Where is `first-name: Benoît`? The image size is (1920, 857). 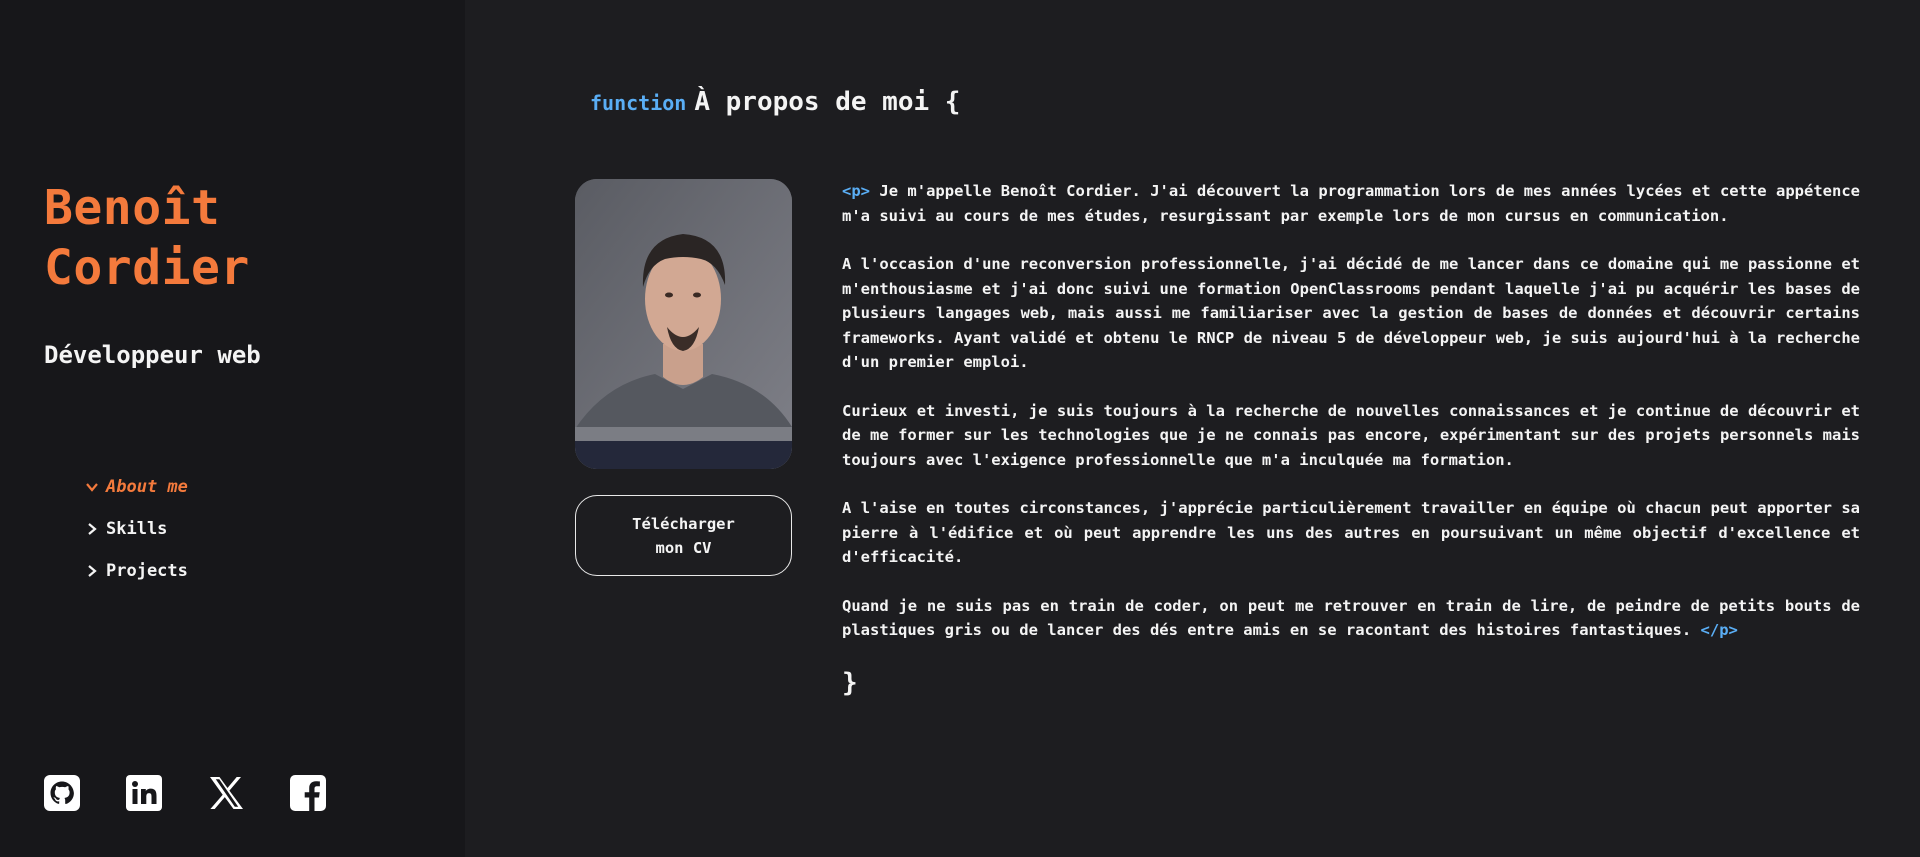
first-name: Benoît is located at coordinates (132, 208).